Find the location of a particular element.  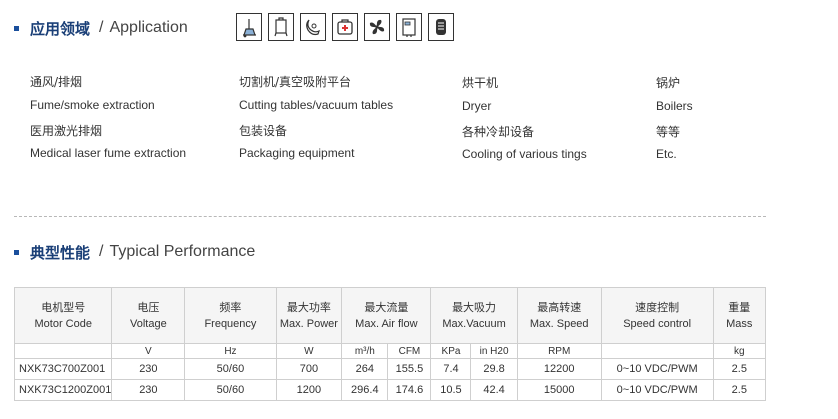

cooling-icon is located at coordinates (441, 27).